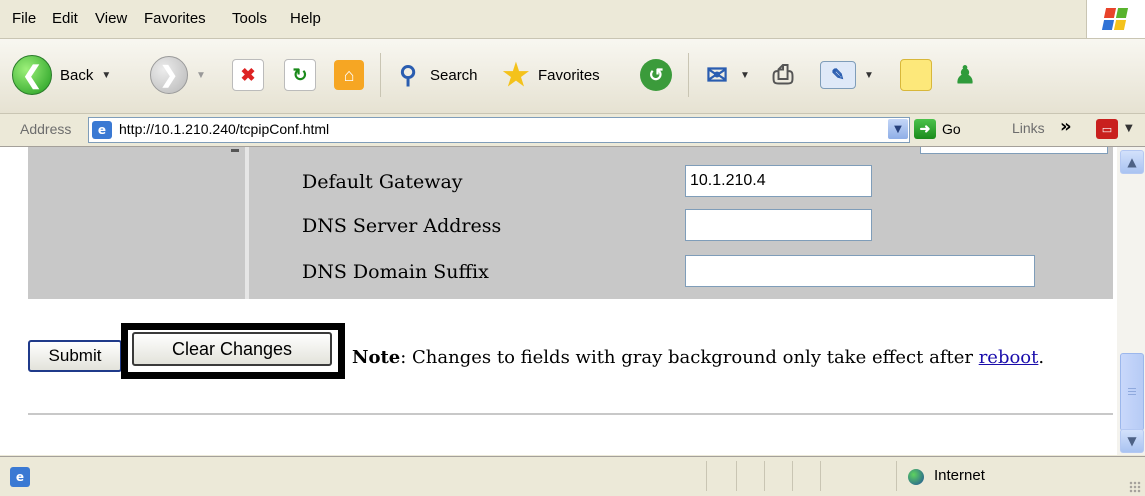 The image size is (1145, 496). Describe the element at coordinates (838, 75) in the screenshot. I see `edit-page-icon: ✎` at that location.